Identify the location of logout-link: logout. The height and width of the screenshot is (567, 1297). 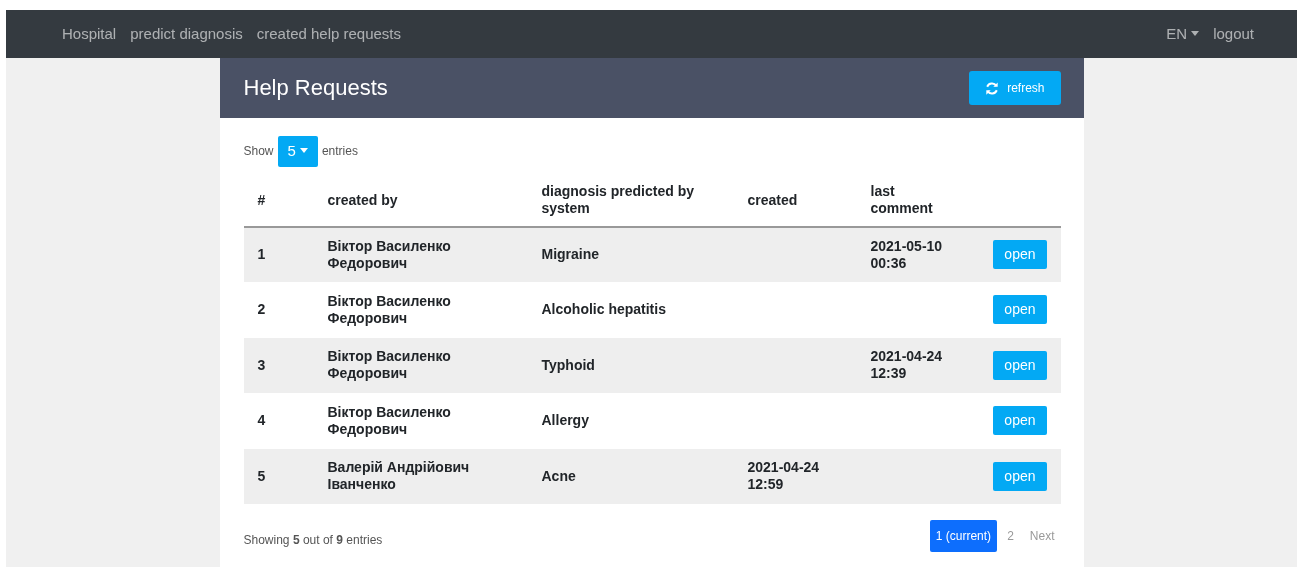
(1233, 34).